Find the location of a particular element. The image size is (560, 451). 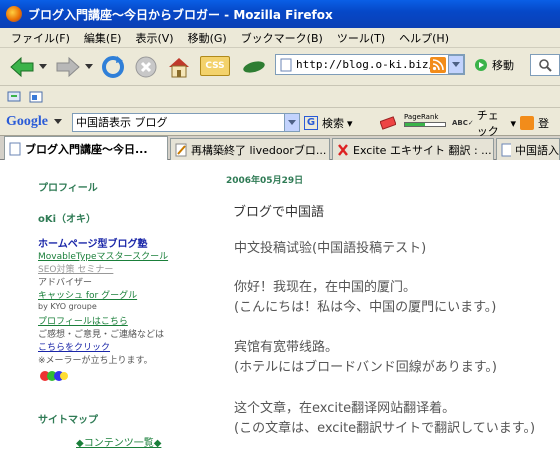

google-query-dropdown is located at coordinates (291, 122).